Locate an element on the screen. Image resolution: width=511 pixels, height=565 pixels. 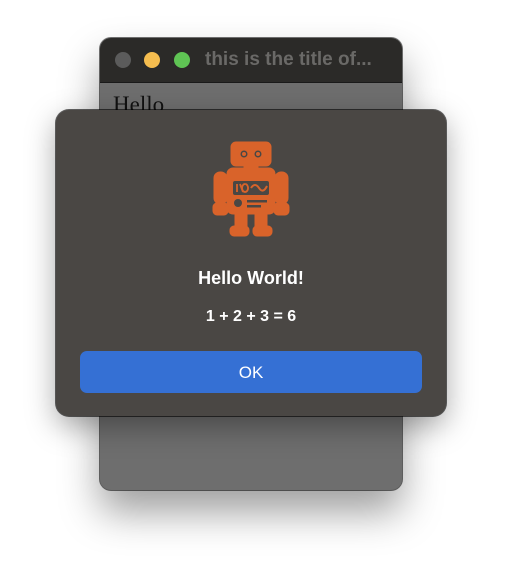
ok-button: OK is located at coordinates (251, 372).